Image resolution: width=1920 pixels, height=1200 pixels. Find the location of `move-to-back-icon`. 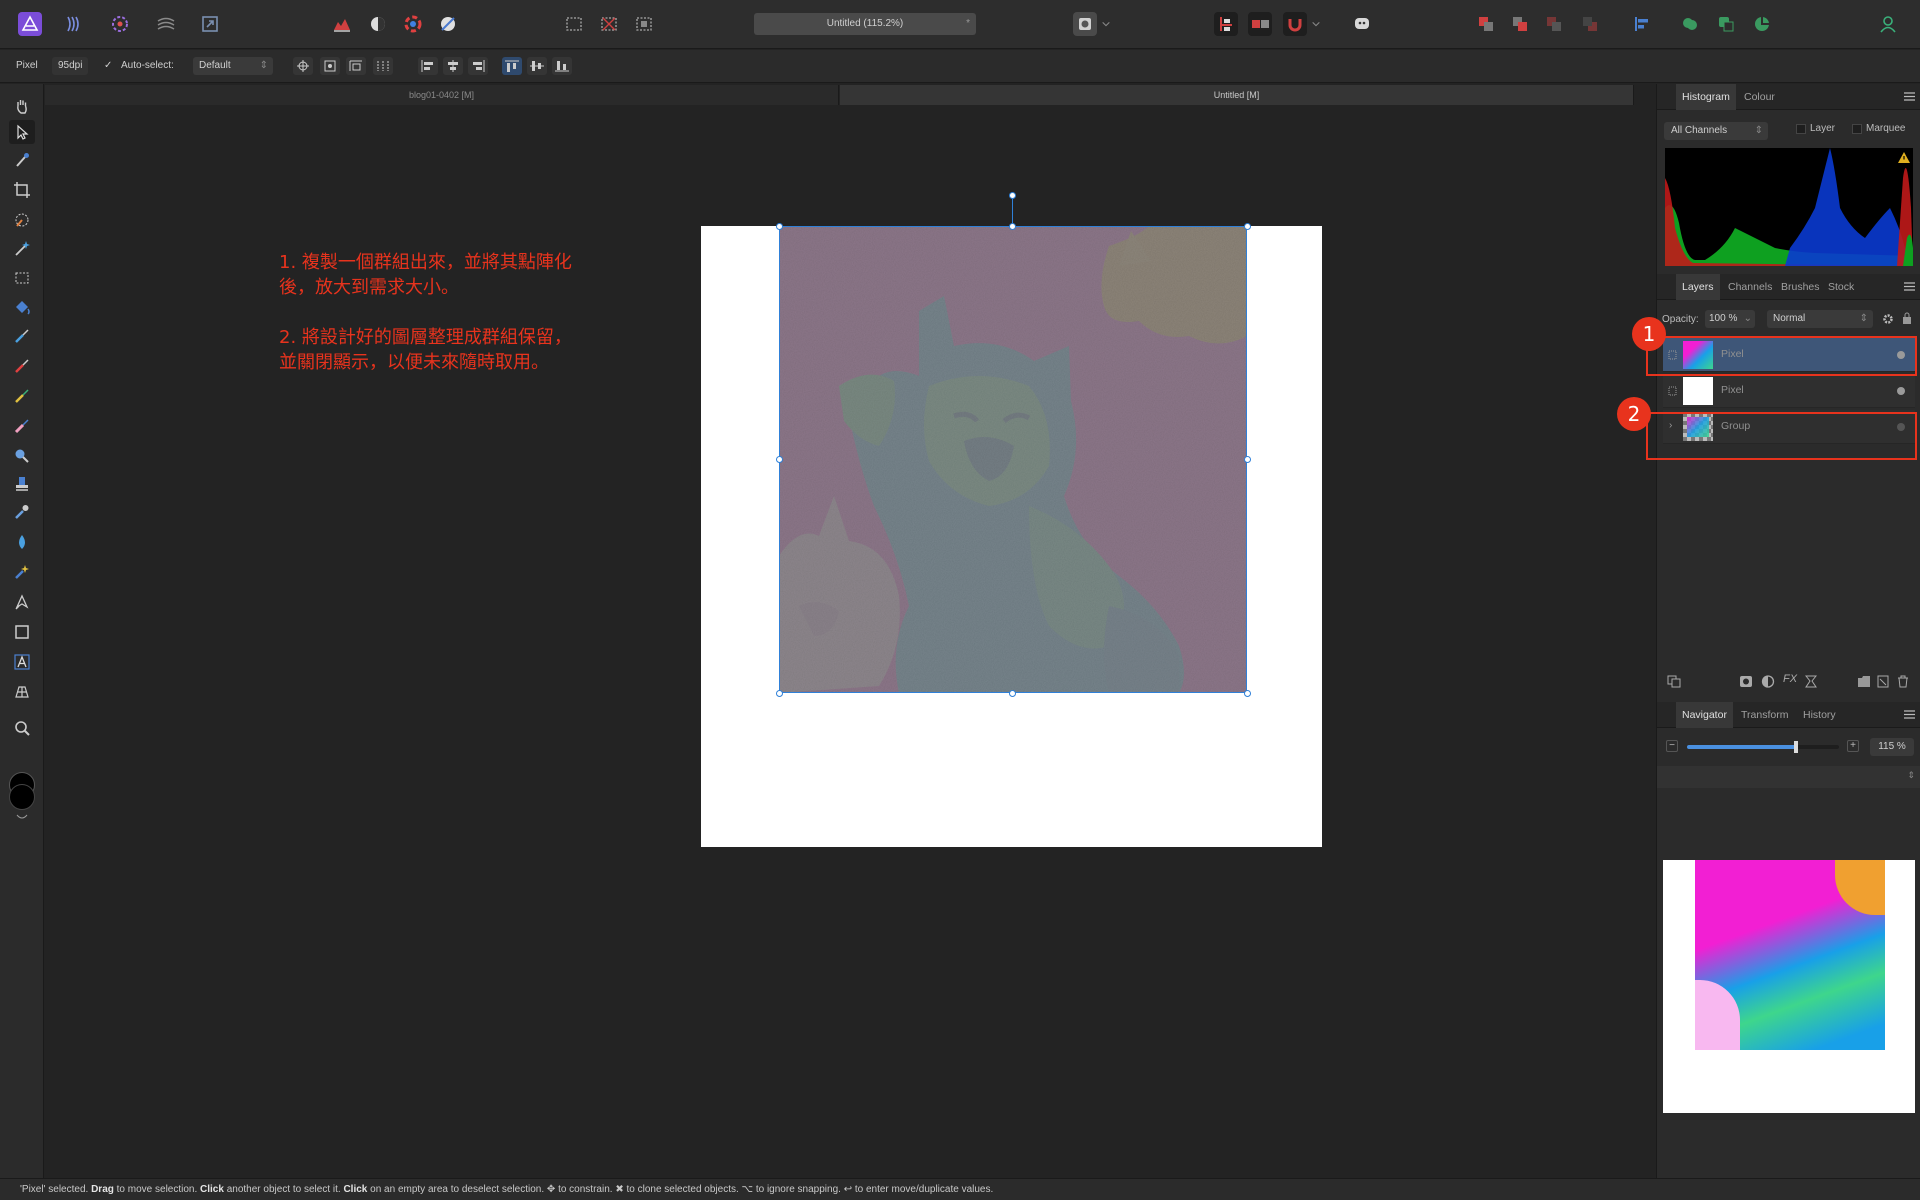

move-to-back-icon is located at coordinates (1590, 24).